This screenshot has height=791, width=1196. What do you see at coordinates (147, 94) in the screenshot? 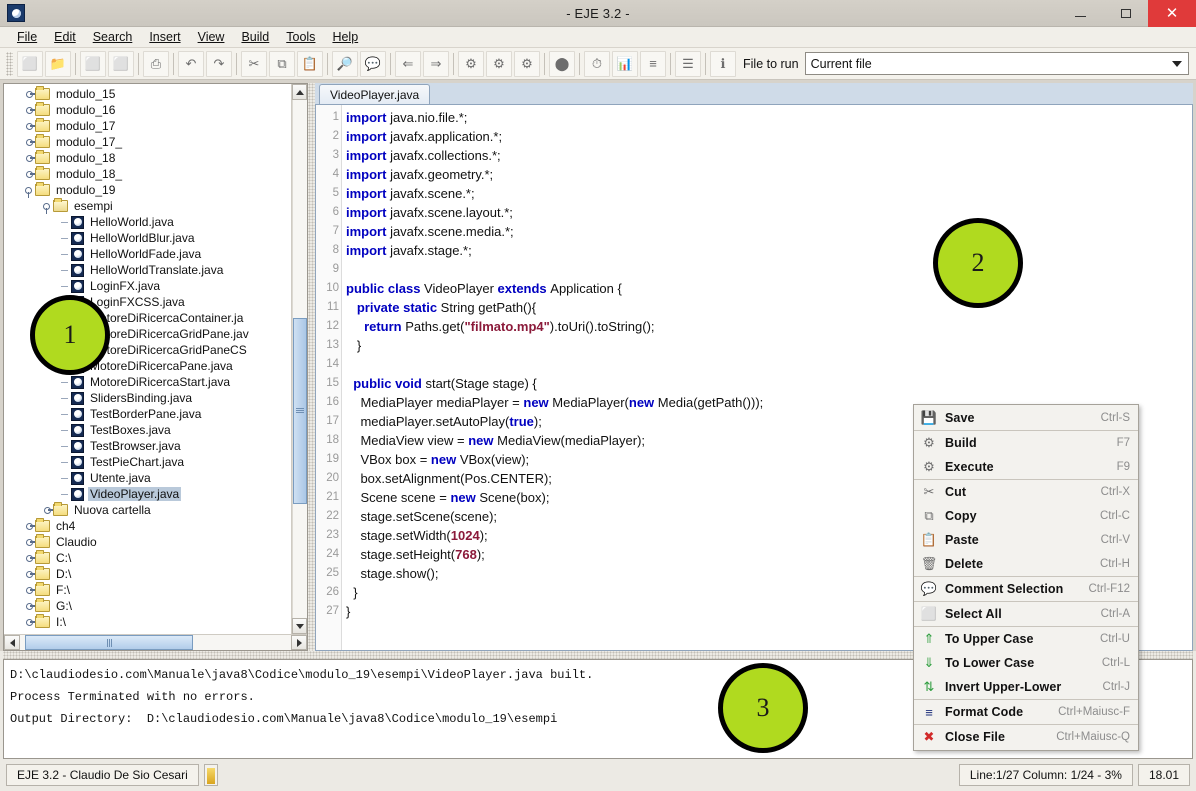
I see `tree-node: modulo_15` at bounding box center [147, 94].